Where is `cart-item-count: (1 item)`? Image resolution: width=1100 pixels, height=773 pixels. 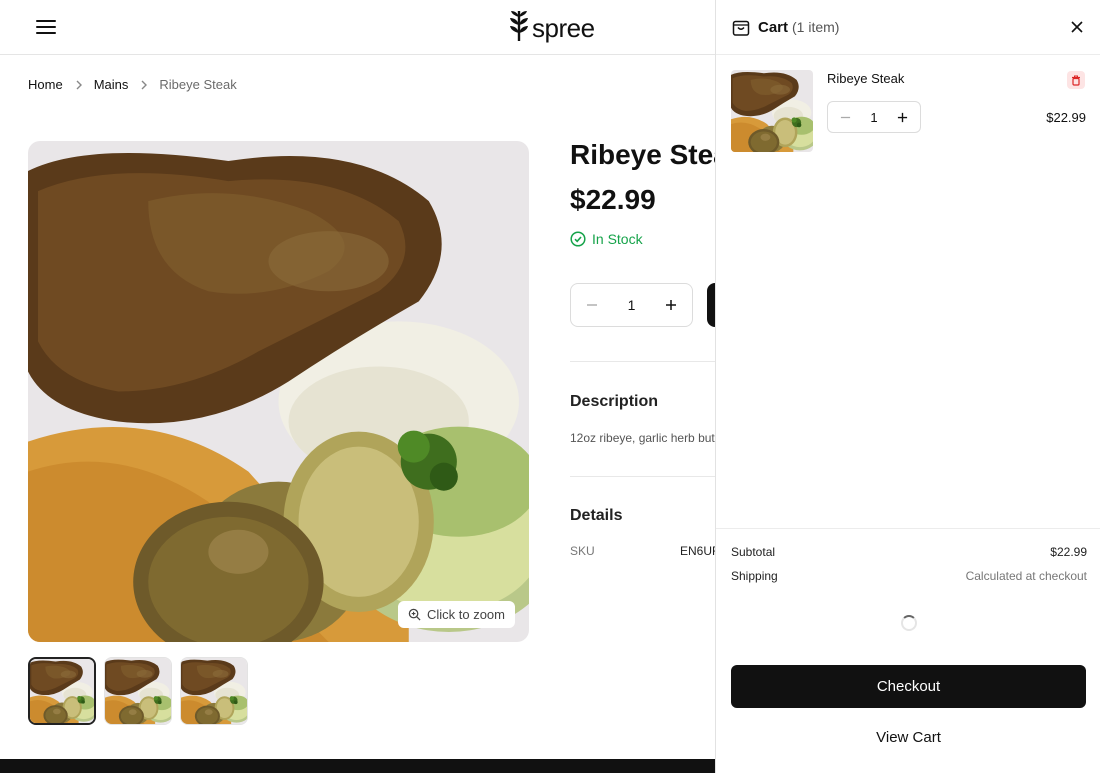 cart-item-count: (1 item) is located at coordinates (816, 27).